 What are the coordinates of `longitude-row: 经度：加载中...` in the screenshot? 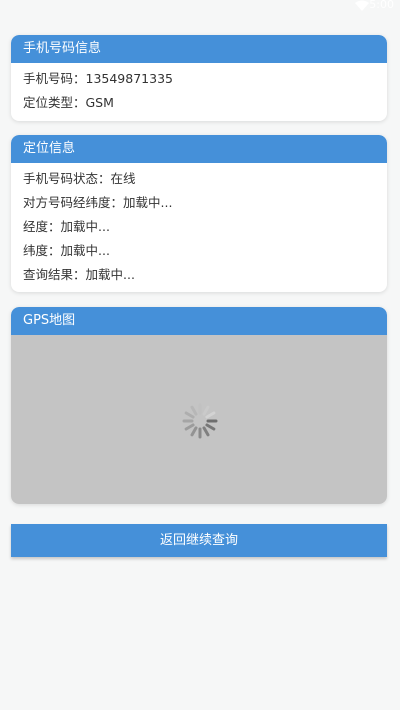 It's located at (66, 226).